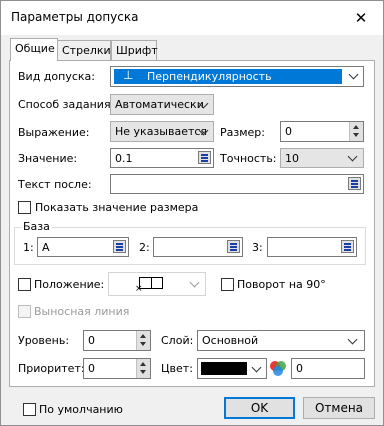  What do you see at coordinates (83, 247) in the screenshot?
I see `base-1-input: A` at bounding box center [83, 247].